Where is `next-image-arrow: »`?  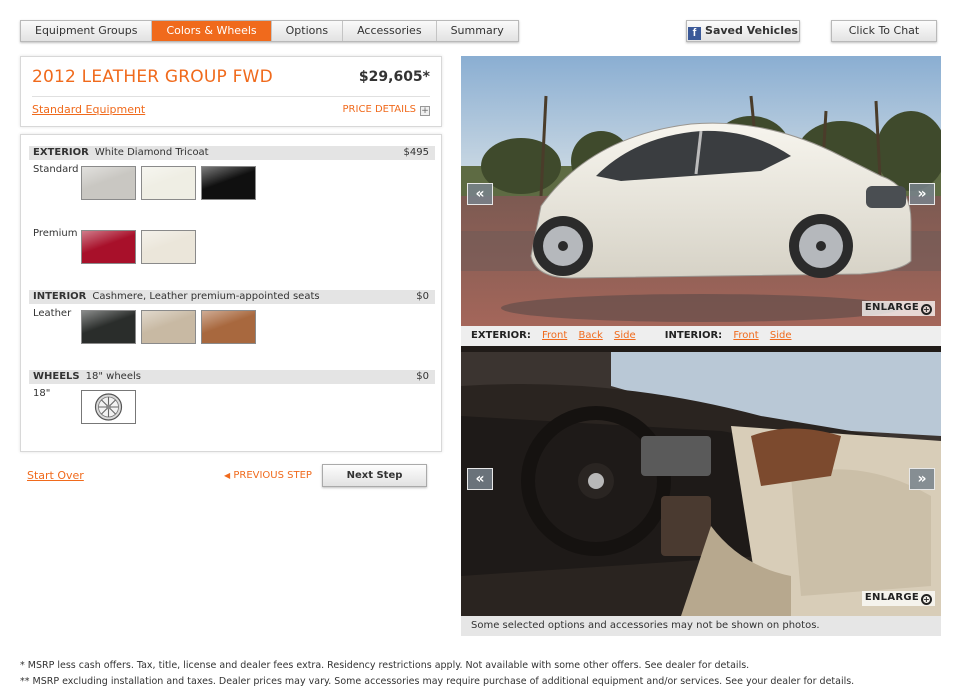
next-image-arrow: » is located at coordinates (922, 194).